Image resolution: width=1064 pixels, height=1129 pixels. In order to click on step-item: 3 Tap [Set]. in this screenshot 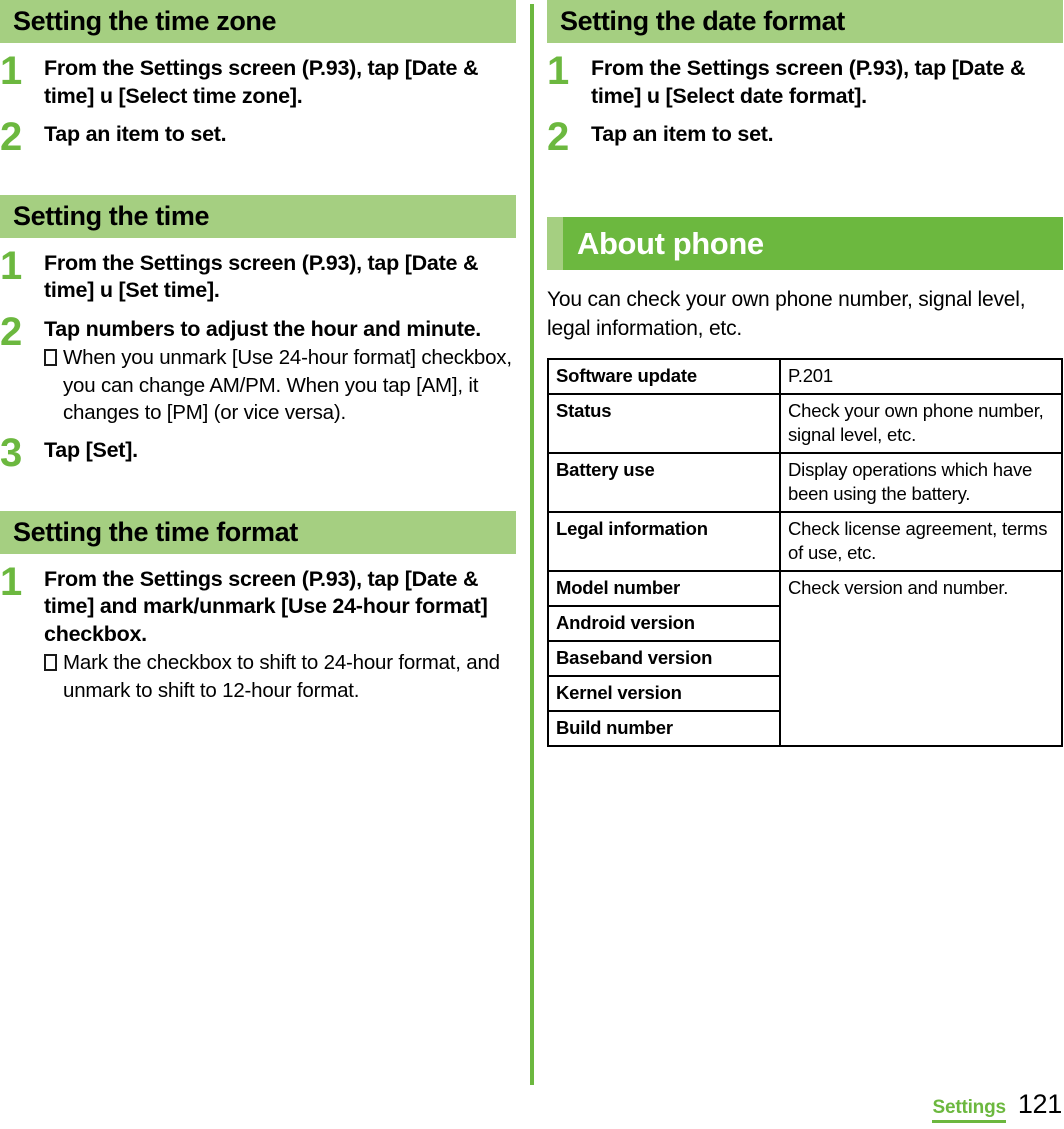, I will do `click(258, 453)`.